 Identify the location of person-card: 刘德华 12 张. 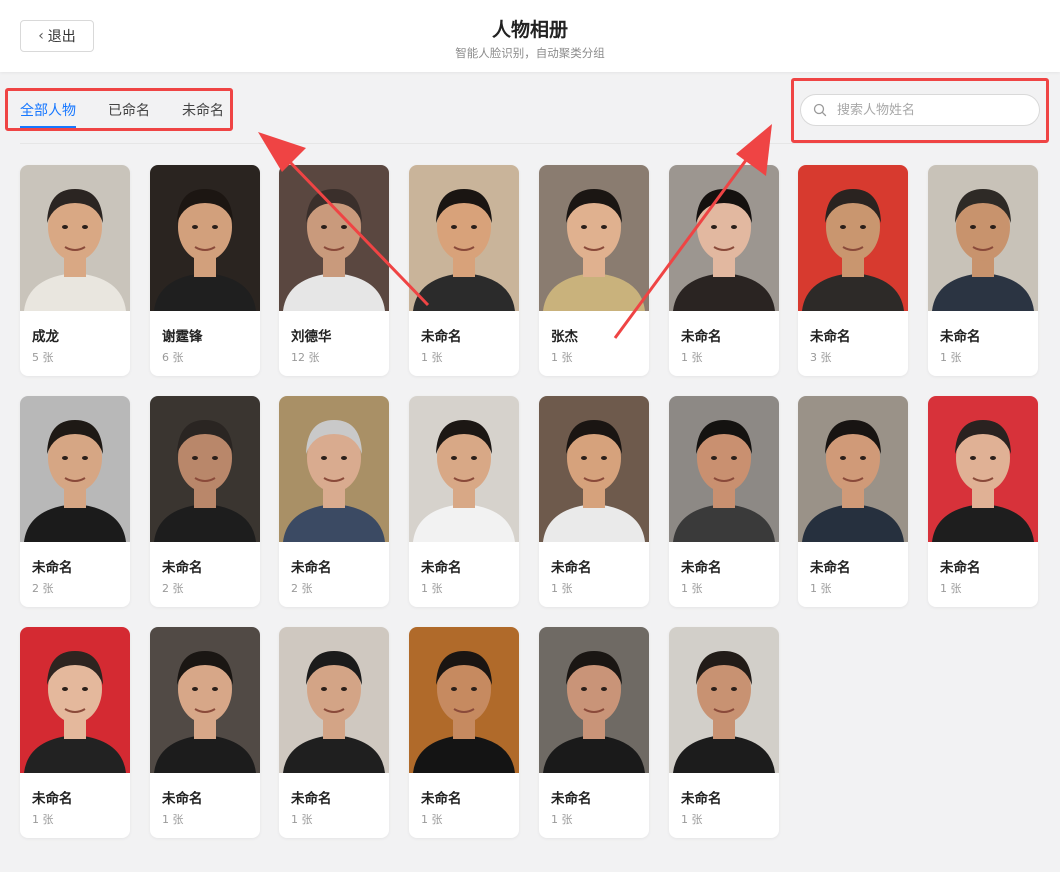
(334, 270).